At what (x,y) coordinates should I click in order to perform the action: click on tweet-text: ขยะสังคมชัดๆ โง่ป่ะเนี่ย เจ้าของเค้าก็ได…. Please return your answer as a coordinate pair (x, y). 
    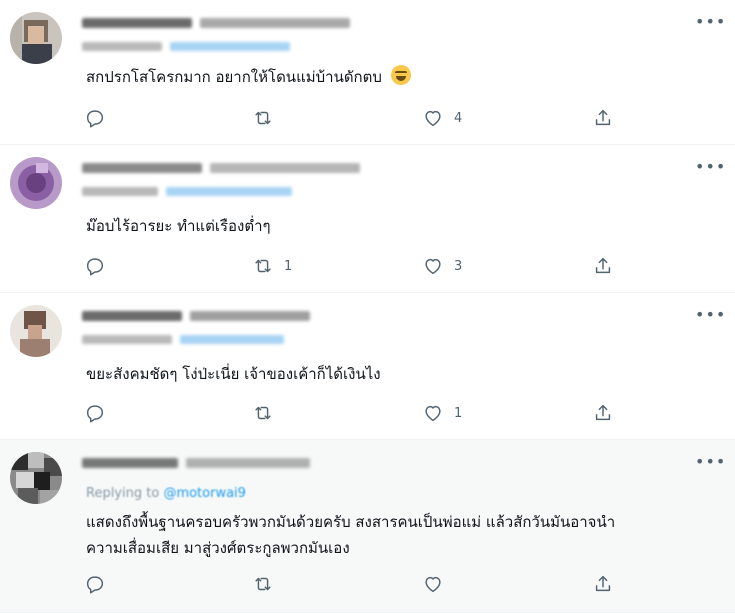
    Looking at the image, I should click on (400, 374).